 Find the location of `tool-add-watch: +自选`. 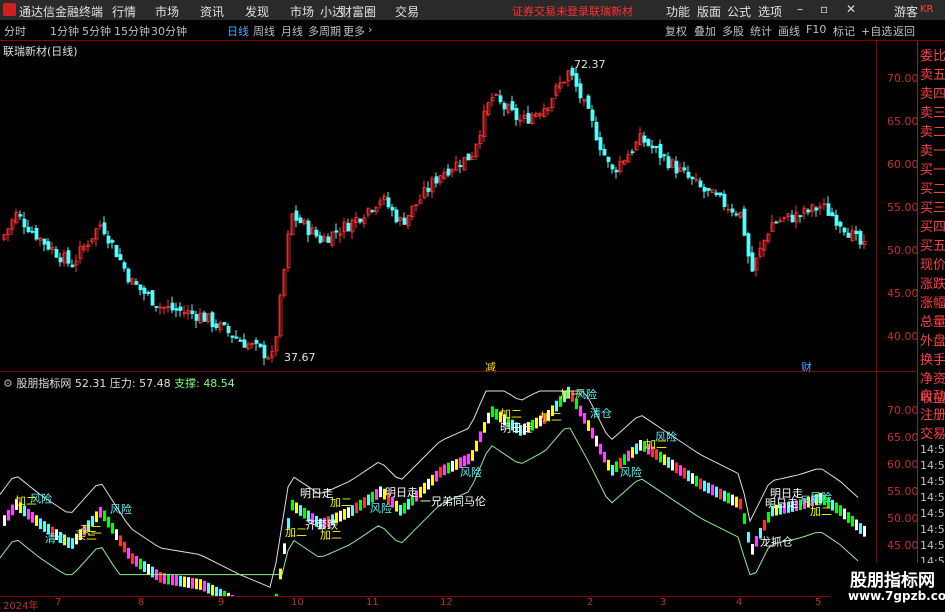

tool-add-watch: +自选 is located at coordinates (876, 31).